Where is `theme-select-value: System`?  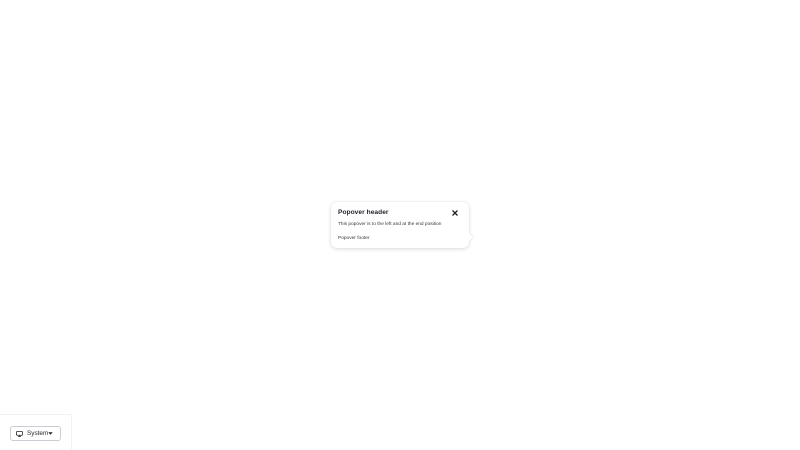
theme-select-value: System is located at coordinates (38, 433).